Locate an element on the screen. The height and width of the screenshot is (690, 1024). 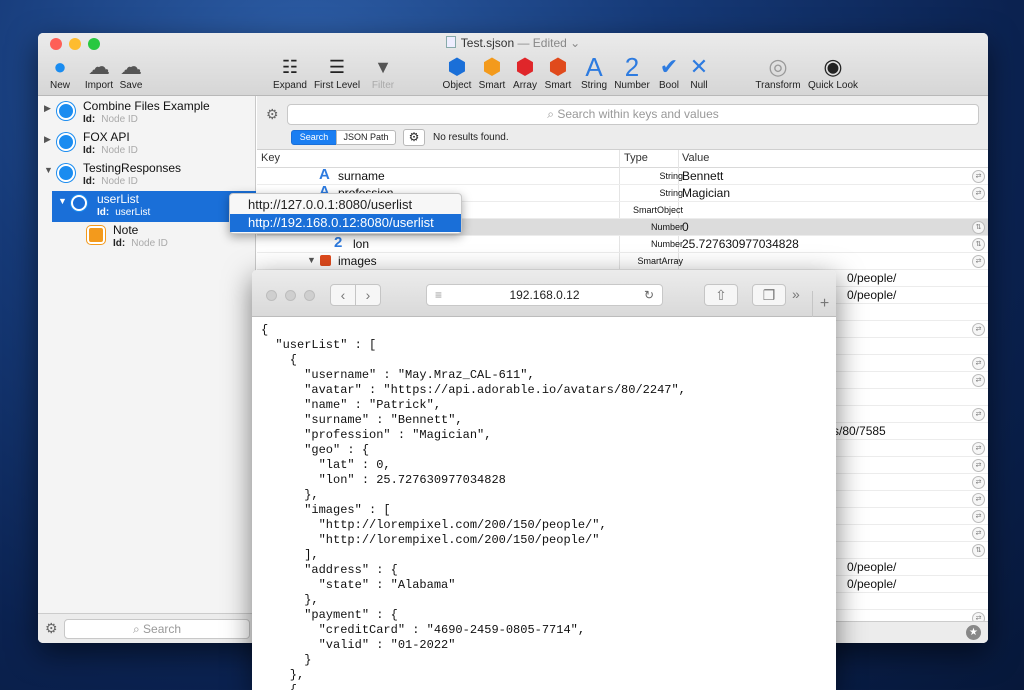
search-options-button: ⚙ is located at coordinates (414, 137).